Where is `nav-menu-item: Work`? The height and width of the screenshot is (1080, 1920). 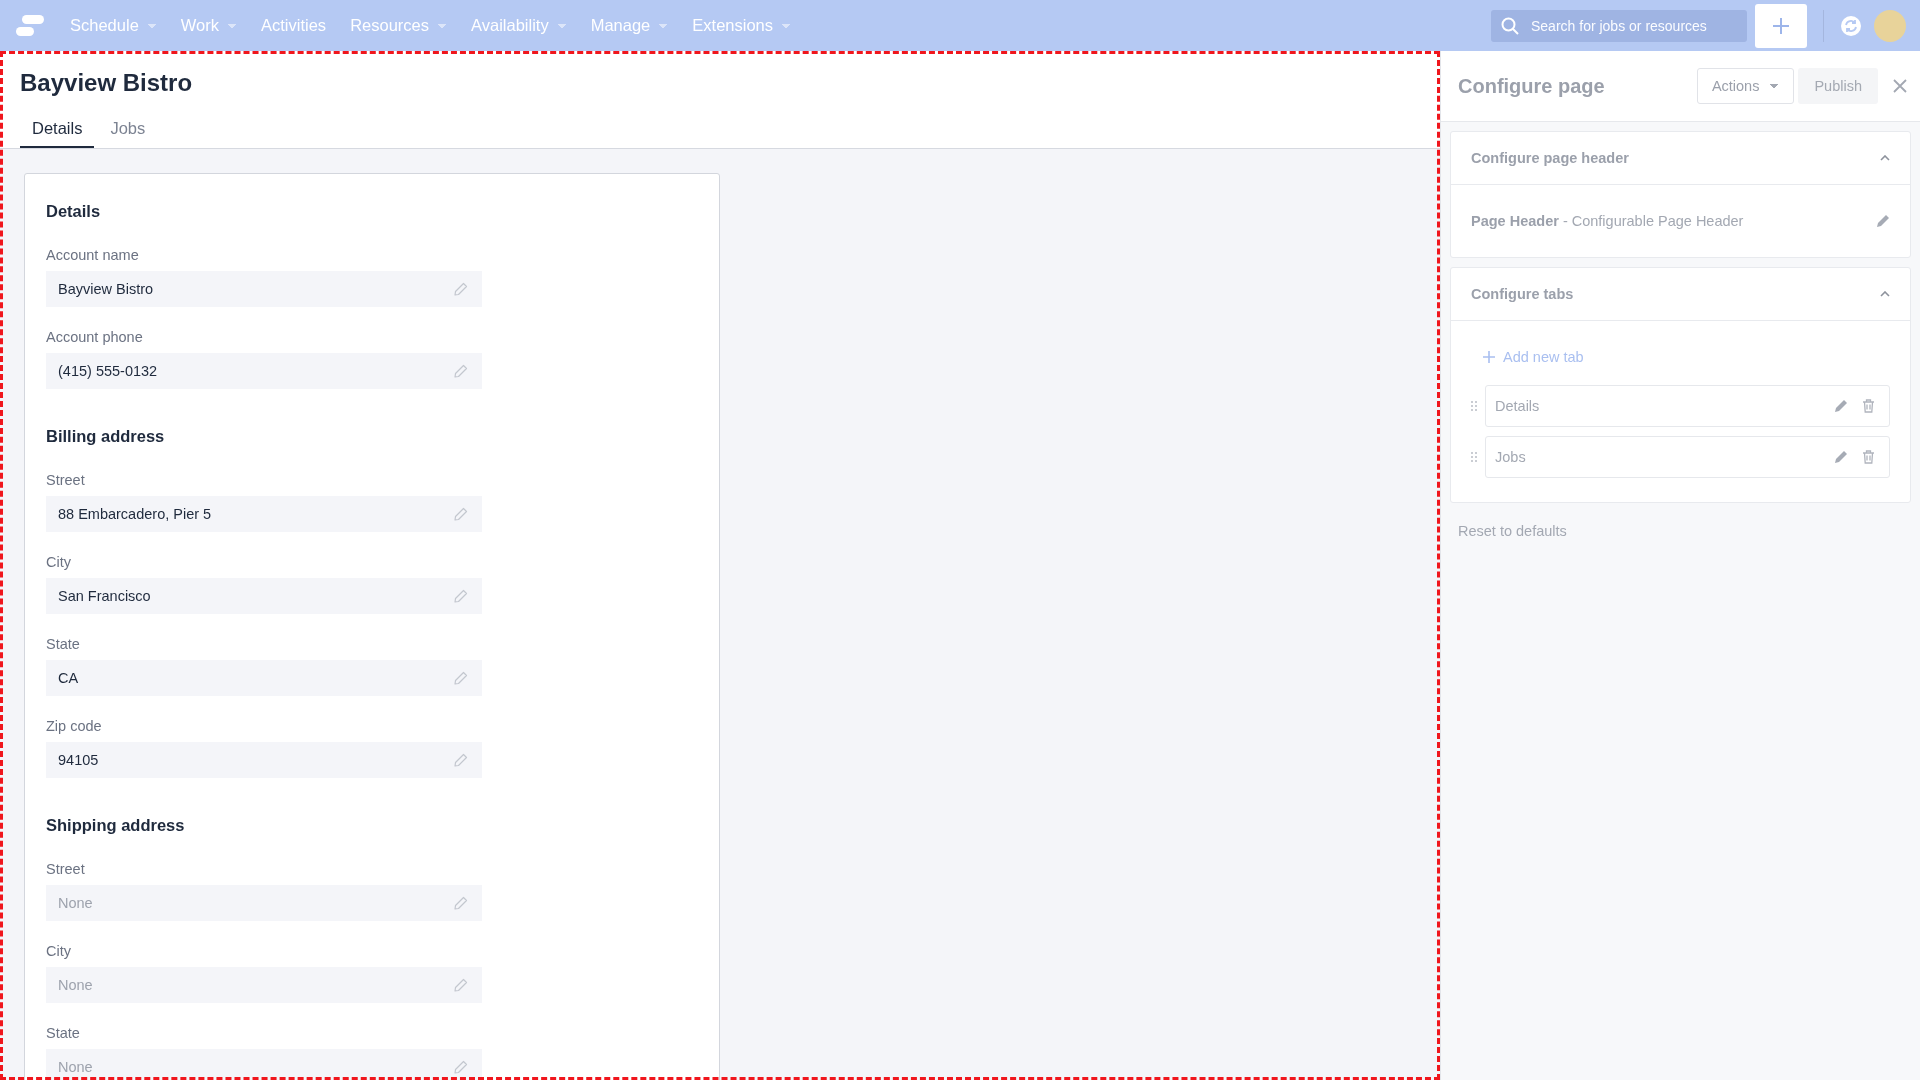
nav-menu-item: Work is located at coordinates (208, 25).